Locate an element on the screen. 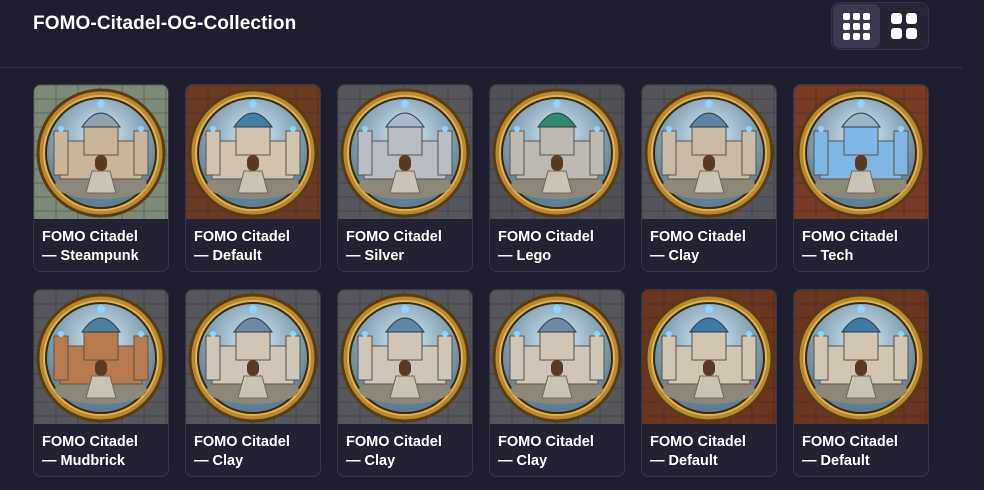 This screenshot has height=490, width=984. large-grid-view-button is located at coordinates (903, 26).